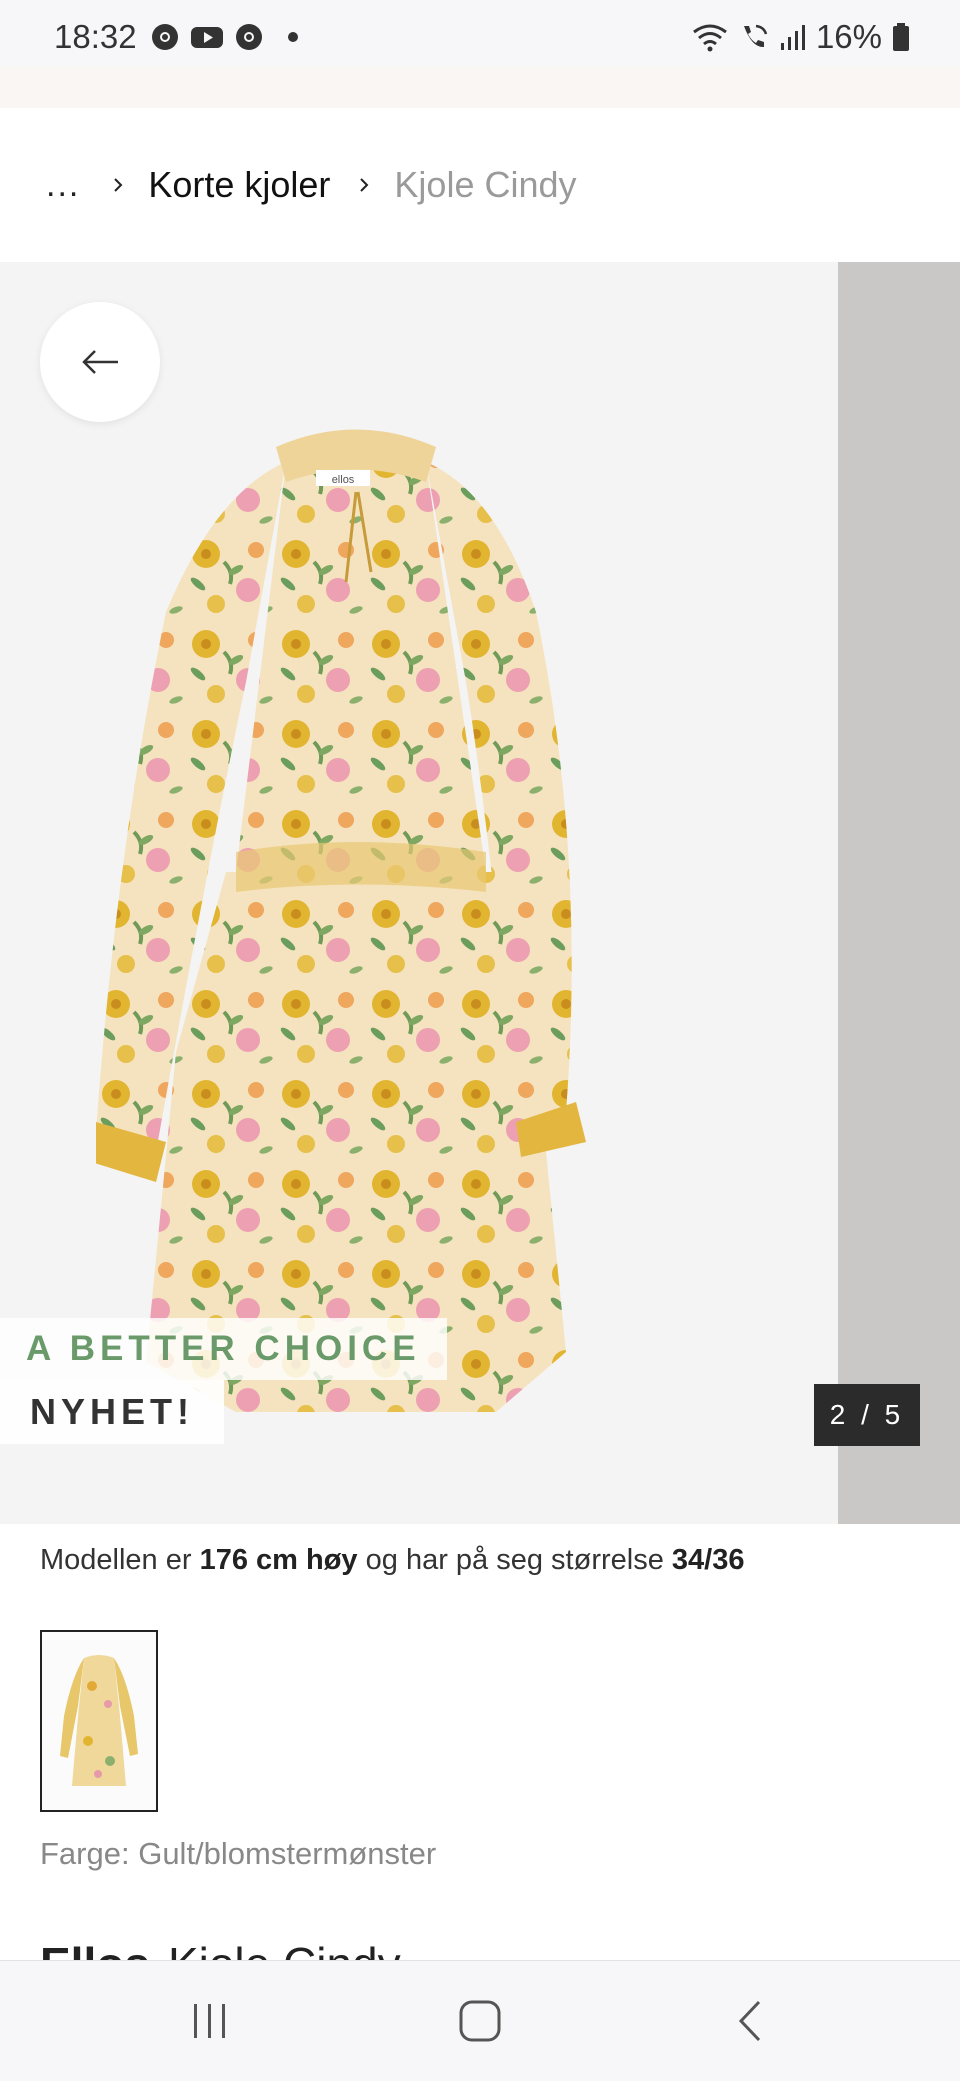 Image resolution: width=960 pixels, height=2081 pixels. I want to click on wifi-calling-icon, so click(755, 36).